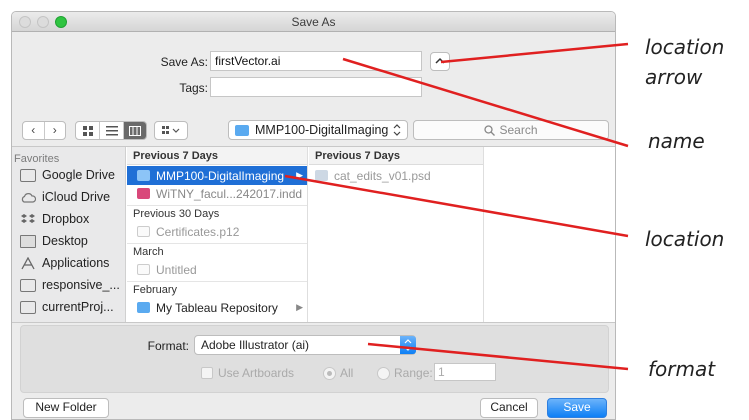  What do you see at coordinates (76, 263) in the screenshot?
I see `sidebar-item-label: Applications` at bounding box center [76, 263].